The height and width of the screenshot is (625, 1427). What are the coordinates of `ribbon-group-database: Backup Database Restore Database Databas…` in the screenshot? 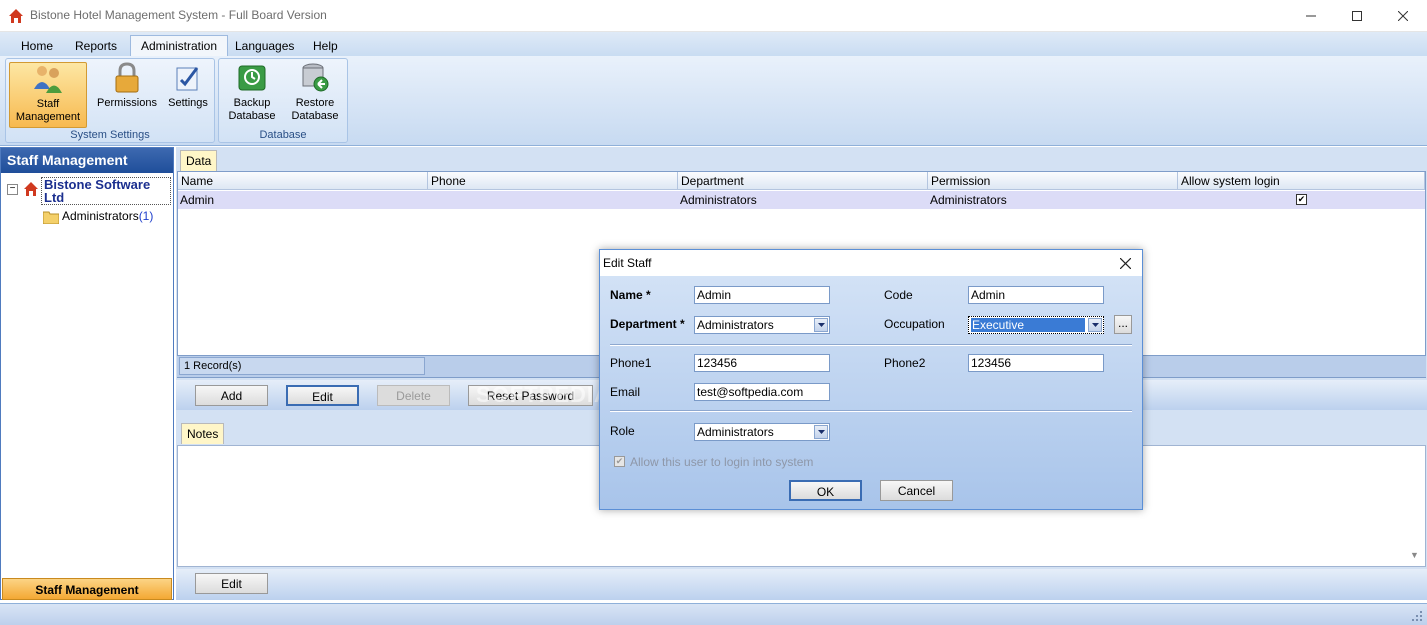 It's located at (283, 100).